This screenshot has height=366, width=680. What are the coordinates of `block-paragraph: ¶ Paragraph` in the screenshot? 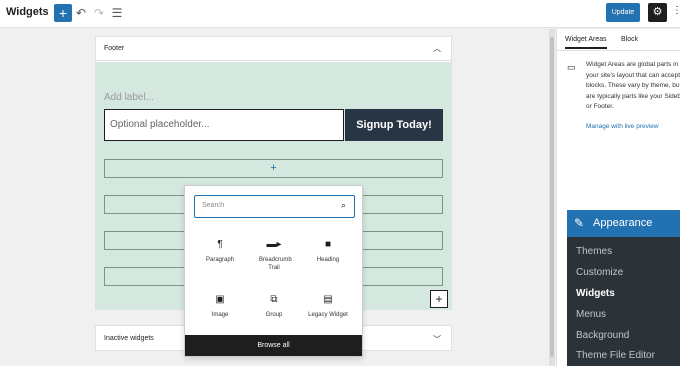 It's located at (220, 251).